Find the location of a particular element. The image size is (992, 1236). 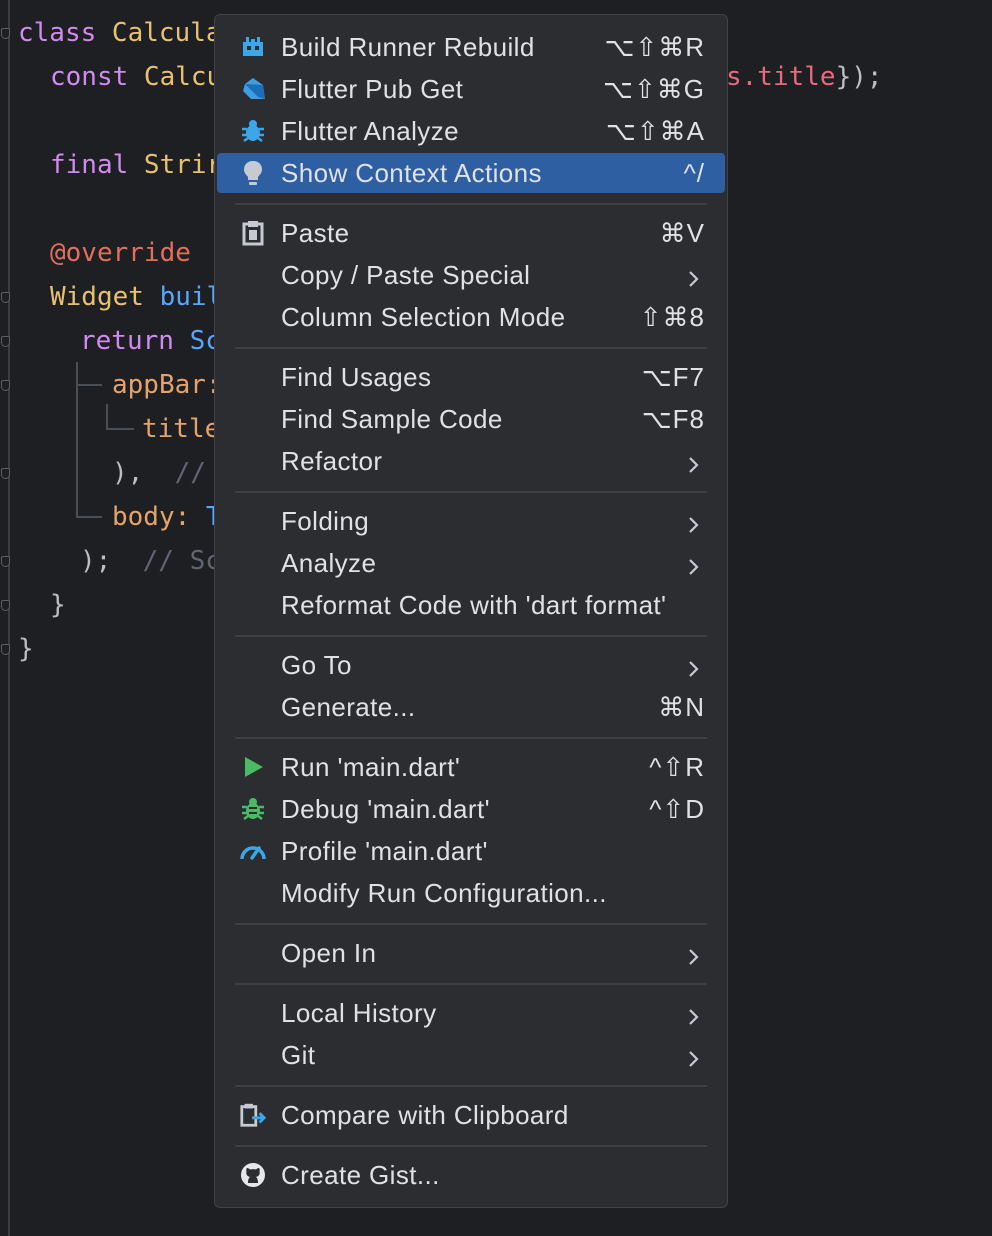

menu-item-label: Paste is located at coordinates (315, 233).